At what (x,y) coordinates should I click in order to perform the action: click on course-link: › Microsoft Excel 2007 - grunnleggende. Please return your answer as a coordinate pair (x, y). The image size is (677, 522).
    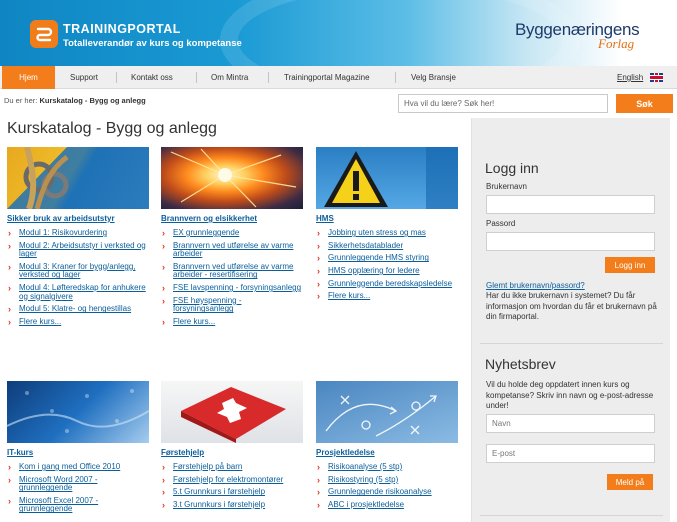
    Looking at the image, I should click on (78, 504).